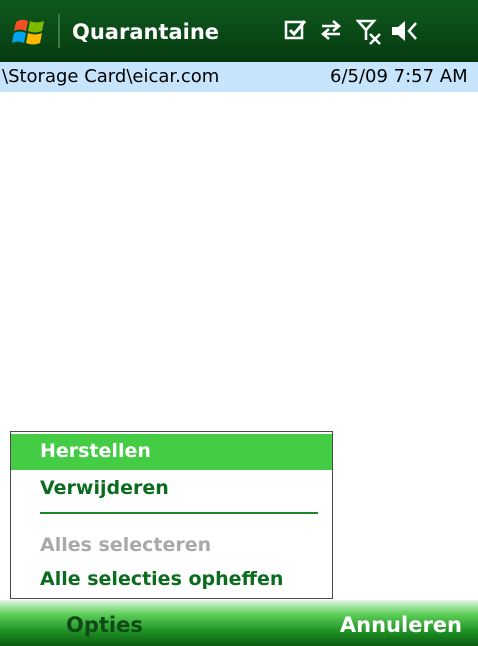  What do you see at coordinates (162, 579) in the screenshot?
I see `menu-item-label: Alle selecties opheffen` at bounding box center [162, 579].